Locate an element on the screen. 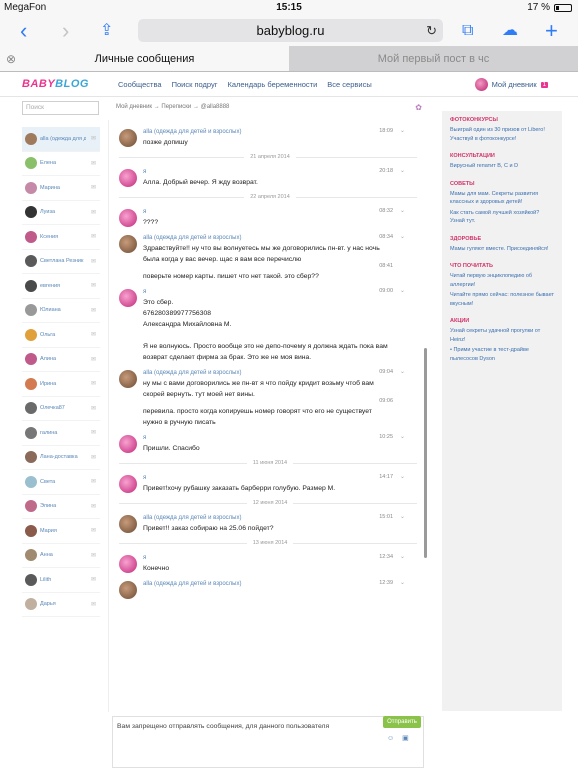  nav-all-services: Все сервисы is located at coordinates (349, 84).